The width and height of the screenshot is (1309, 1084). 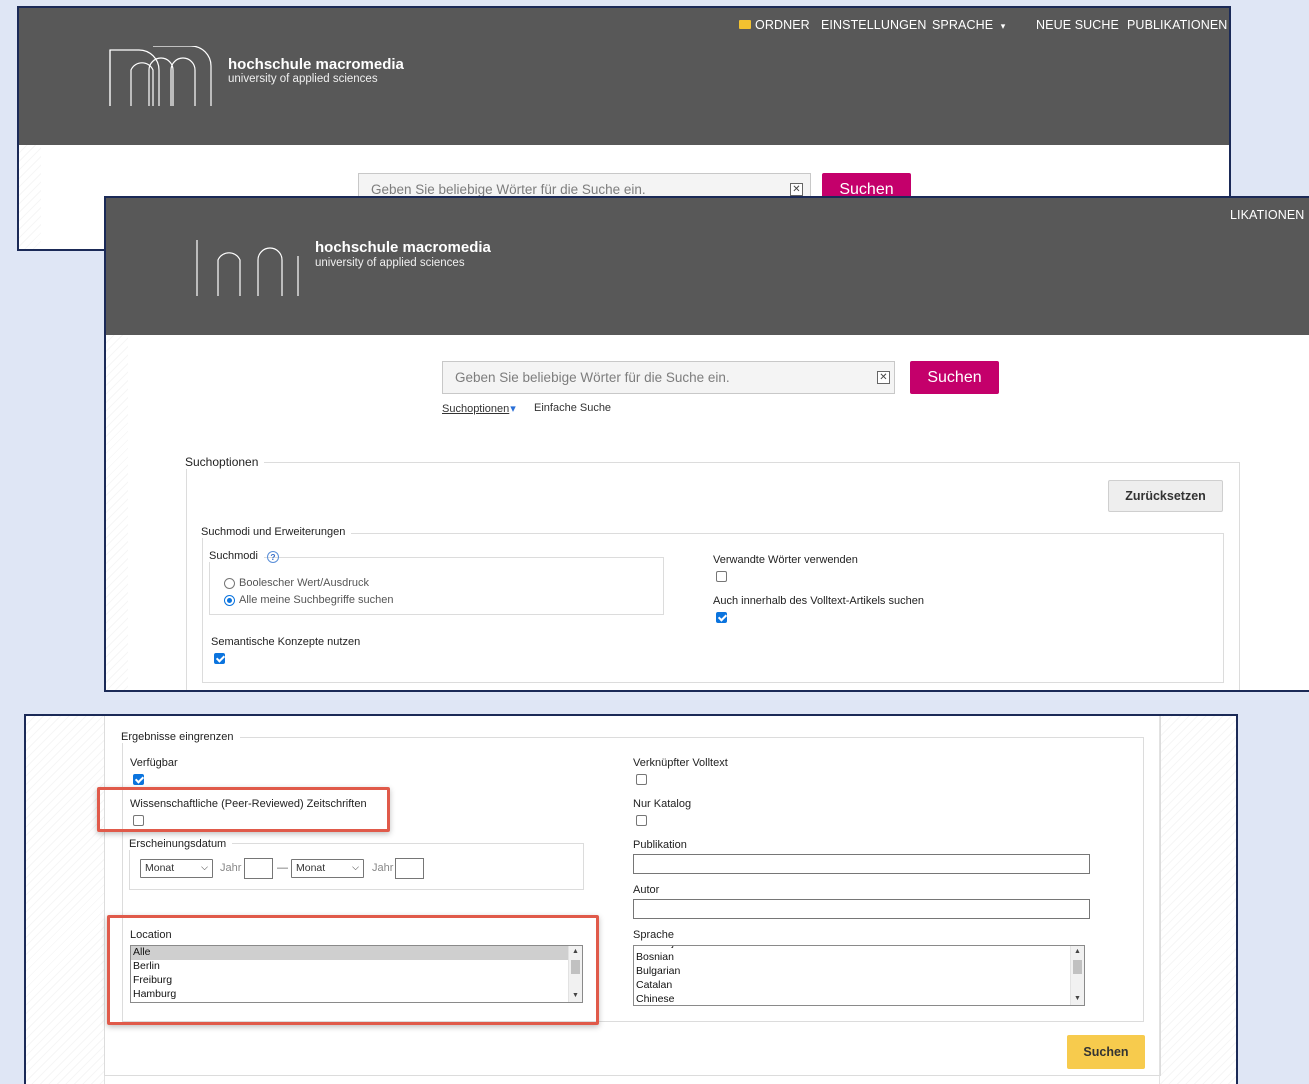 What do you see at coordinates (1106, 1052) in the screenshot?
I see `search-submit-button: Suchen` at bounding box center [1106, 1052].